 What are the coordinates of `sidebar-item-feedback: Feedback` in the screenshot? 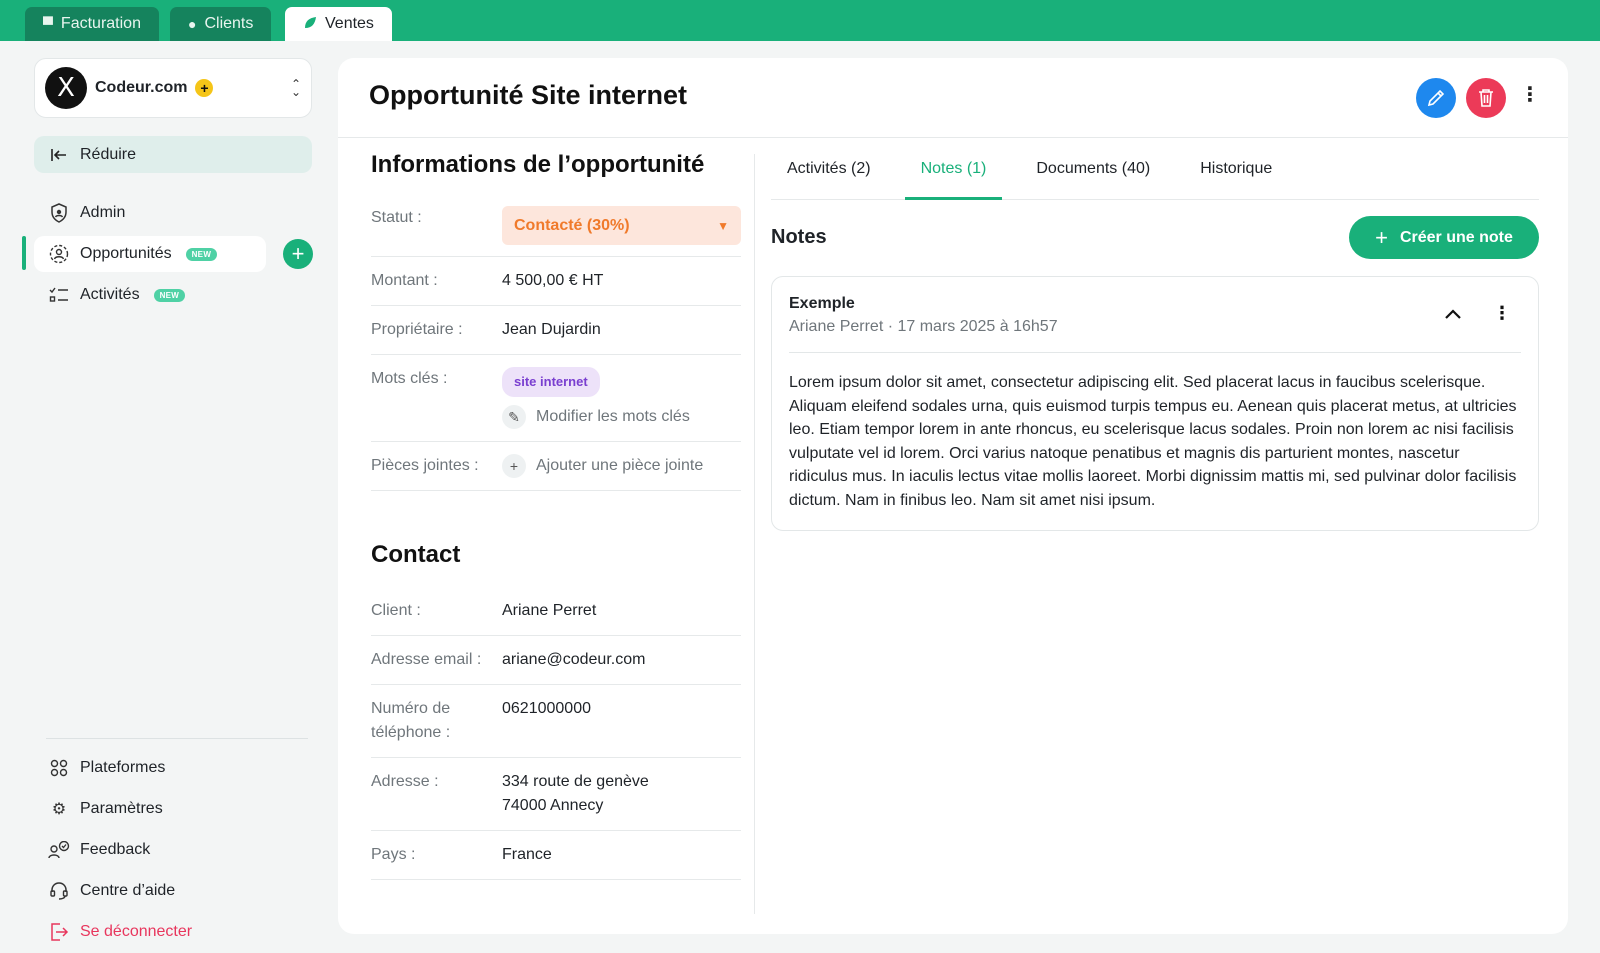 It's located at (150, 850).